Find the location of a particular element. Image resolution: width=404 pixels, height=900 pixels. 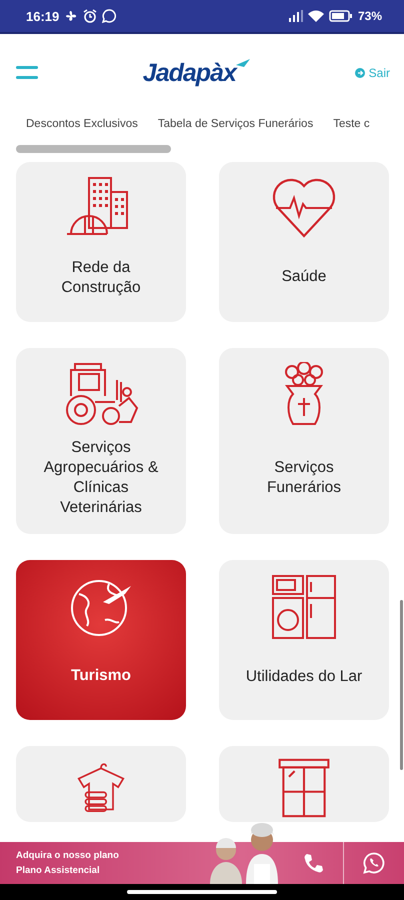

category-card: Serviços Agropecuários & Clínicas Veterinárias is located at coordinates (101, 441).